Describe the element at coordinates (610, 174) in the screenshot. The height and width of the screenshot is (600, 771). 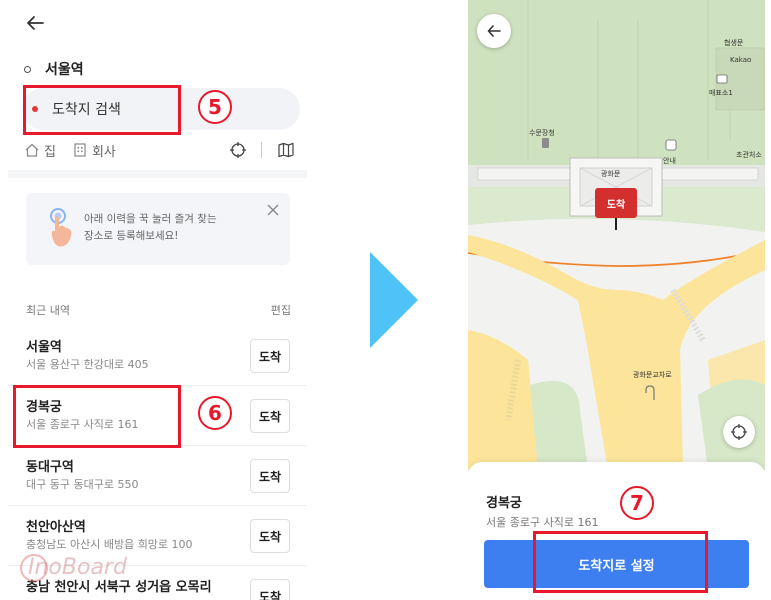
I see `poi-gwanghwamun: 광화문` at that location.